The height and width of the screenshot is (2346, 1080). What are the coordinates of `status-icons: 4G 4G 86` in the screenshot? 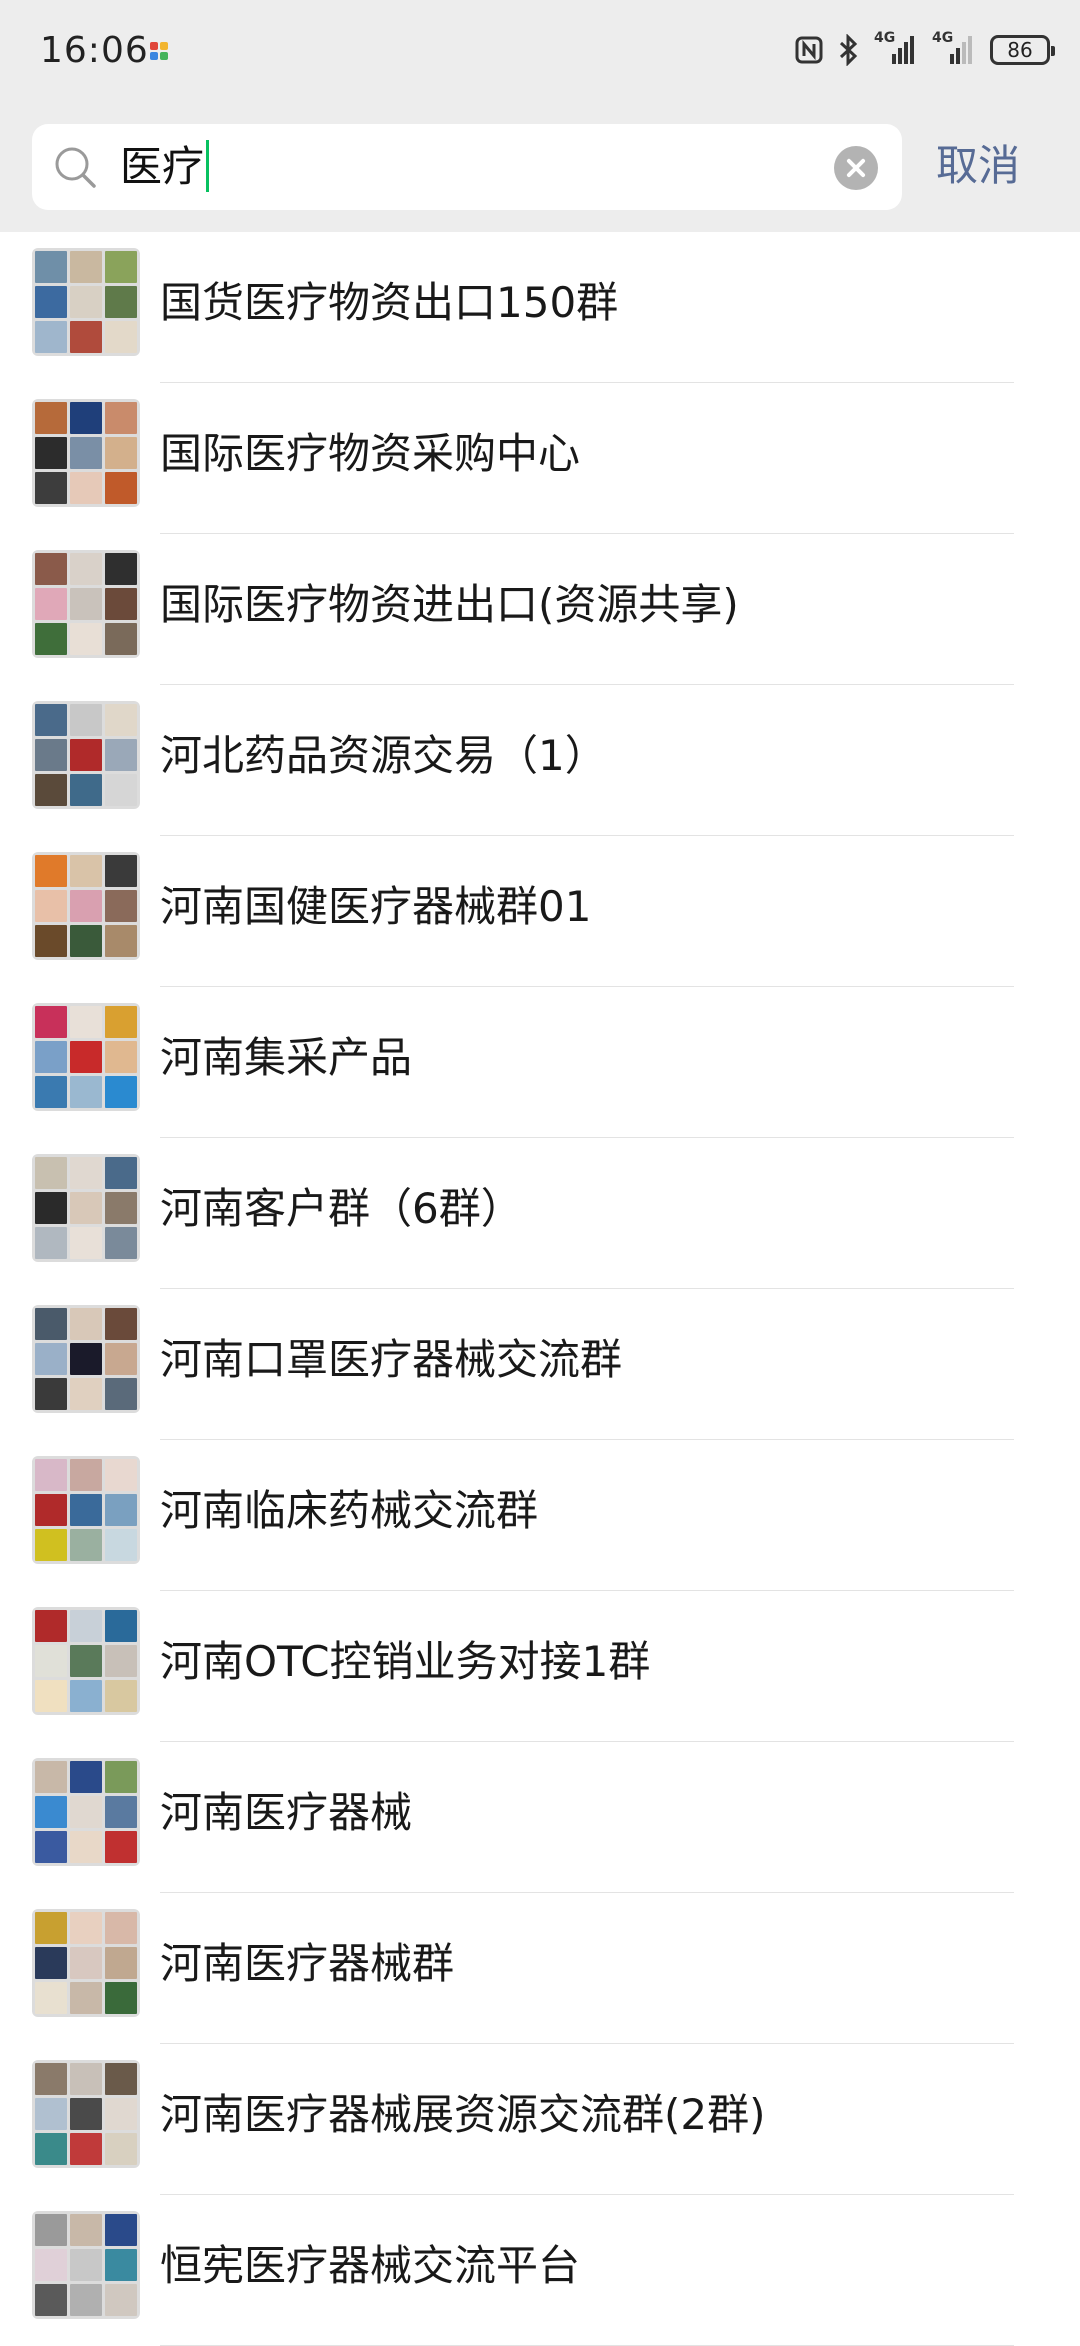 It's located at (924, 49).